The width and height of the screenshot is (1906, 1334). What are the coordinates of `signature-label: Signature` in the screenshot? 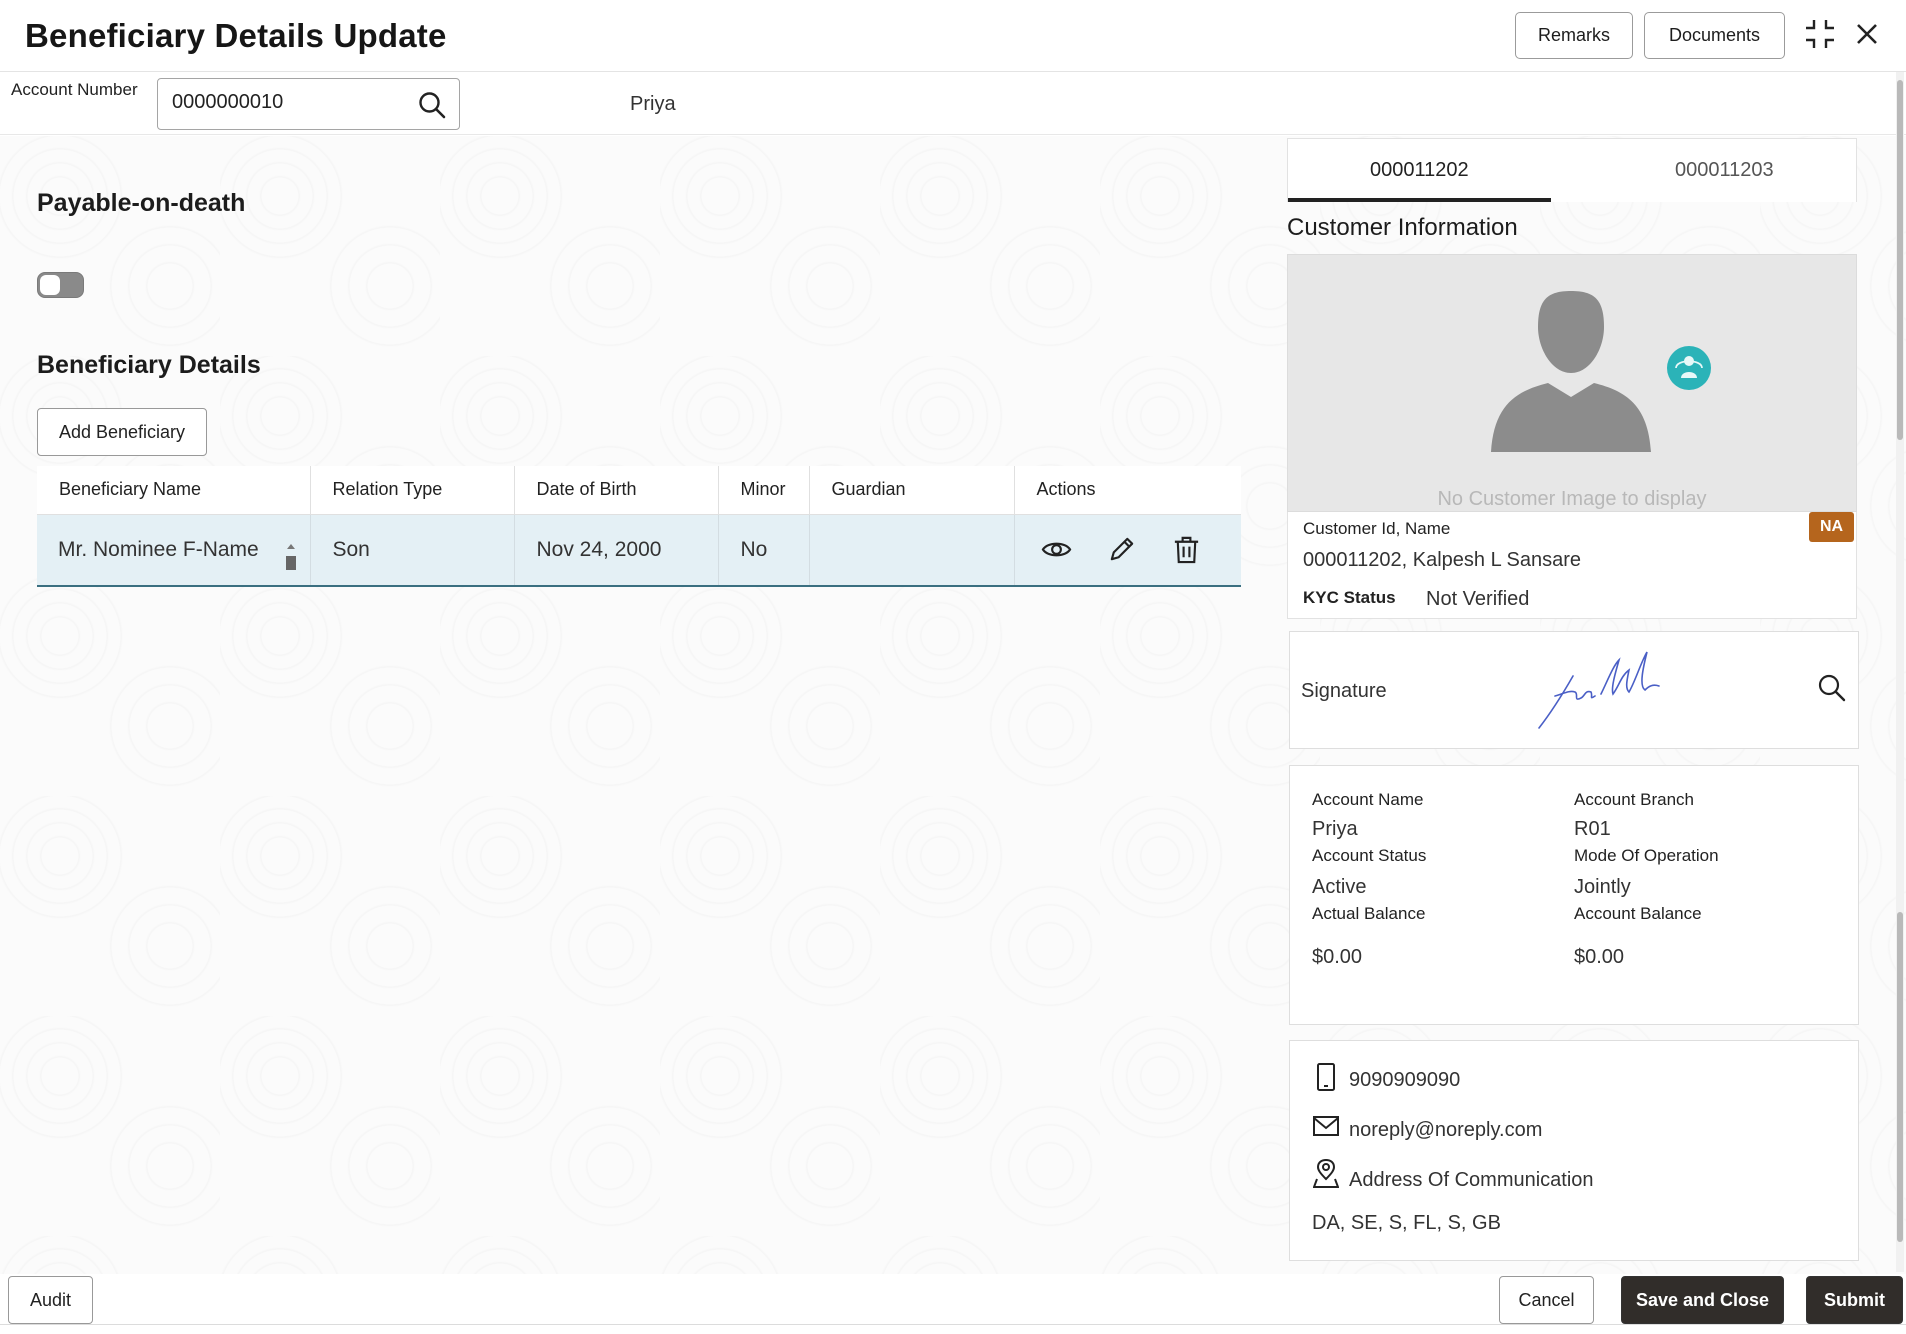 It's located at (1344, 691).